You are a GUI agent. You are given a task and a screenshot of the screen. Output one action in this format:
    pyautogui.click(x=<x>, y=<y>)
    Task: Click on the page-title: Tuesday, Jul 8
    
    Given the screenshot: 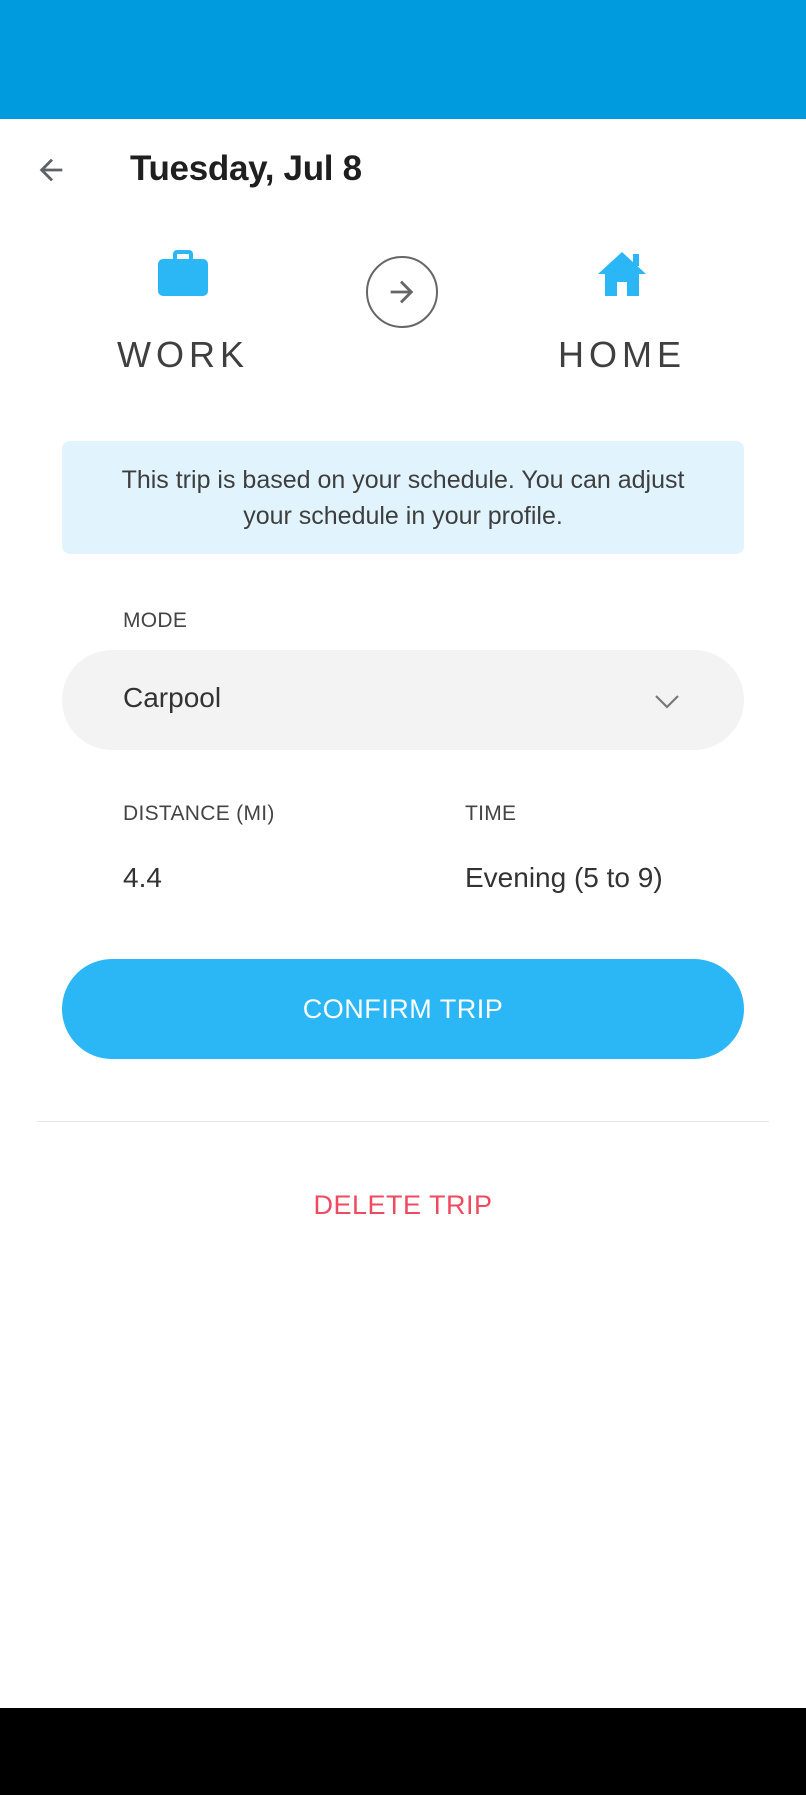 What is the action you would take?
    pyautogui.click(x=246, y=168)
    